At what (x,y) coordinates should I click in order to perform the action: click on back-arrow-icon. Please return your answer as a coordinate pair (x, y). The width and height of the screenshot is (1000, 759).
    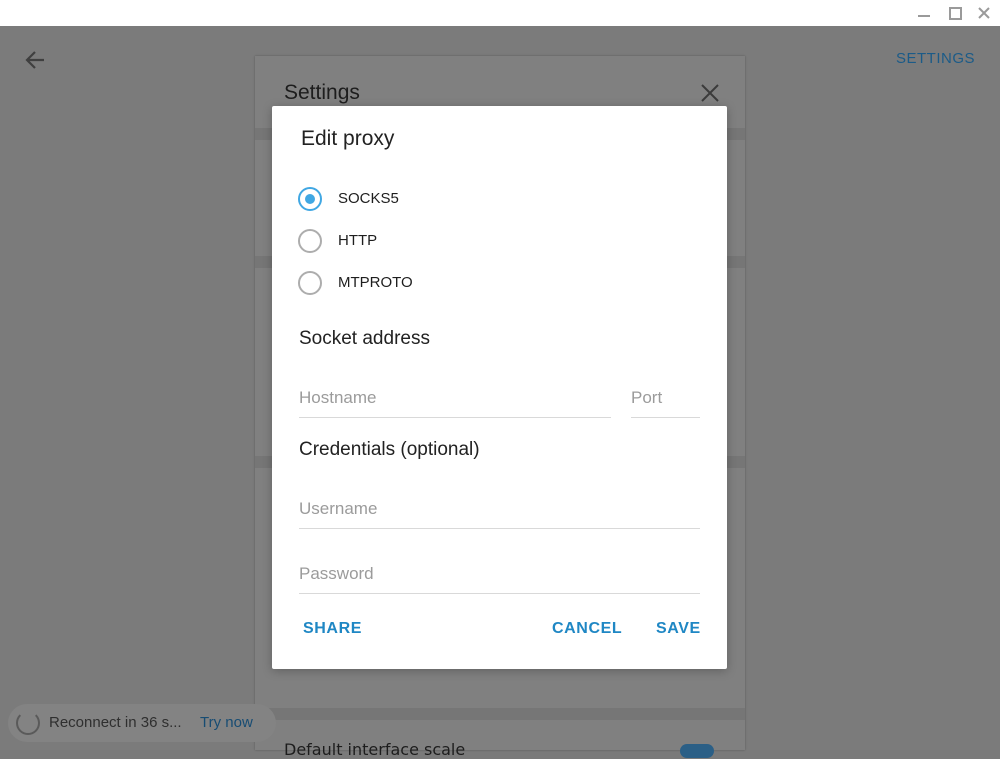
    Looking at the image, I should click on (36, 60).